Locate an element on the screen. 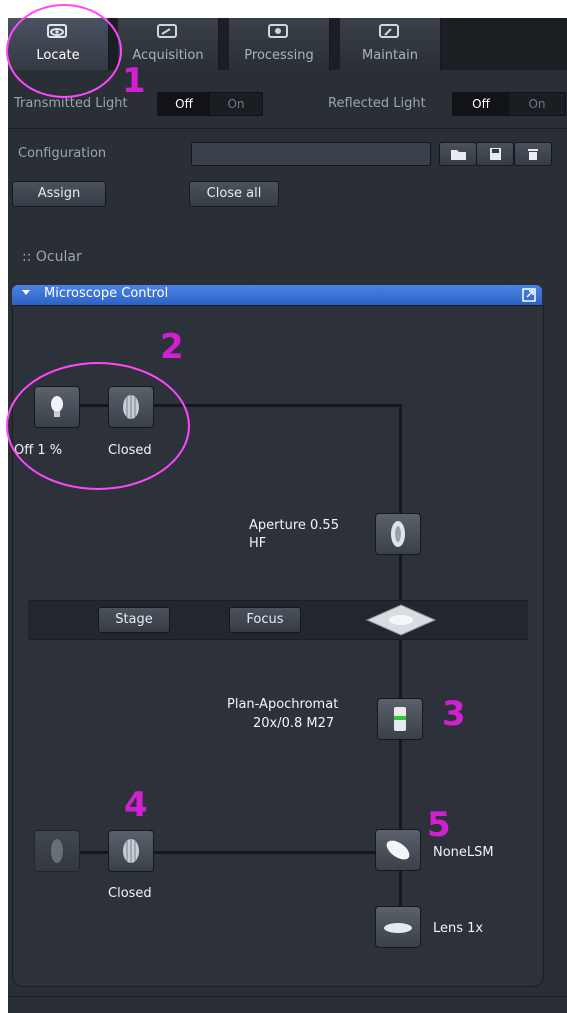 The image size is (567, 1013). annotation-5: 5 is located at coordinates (439, 825).